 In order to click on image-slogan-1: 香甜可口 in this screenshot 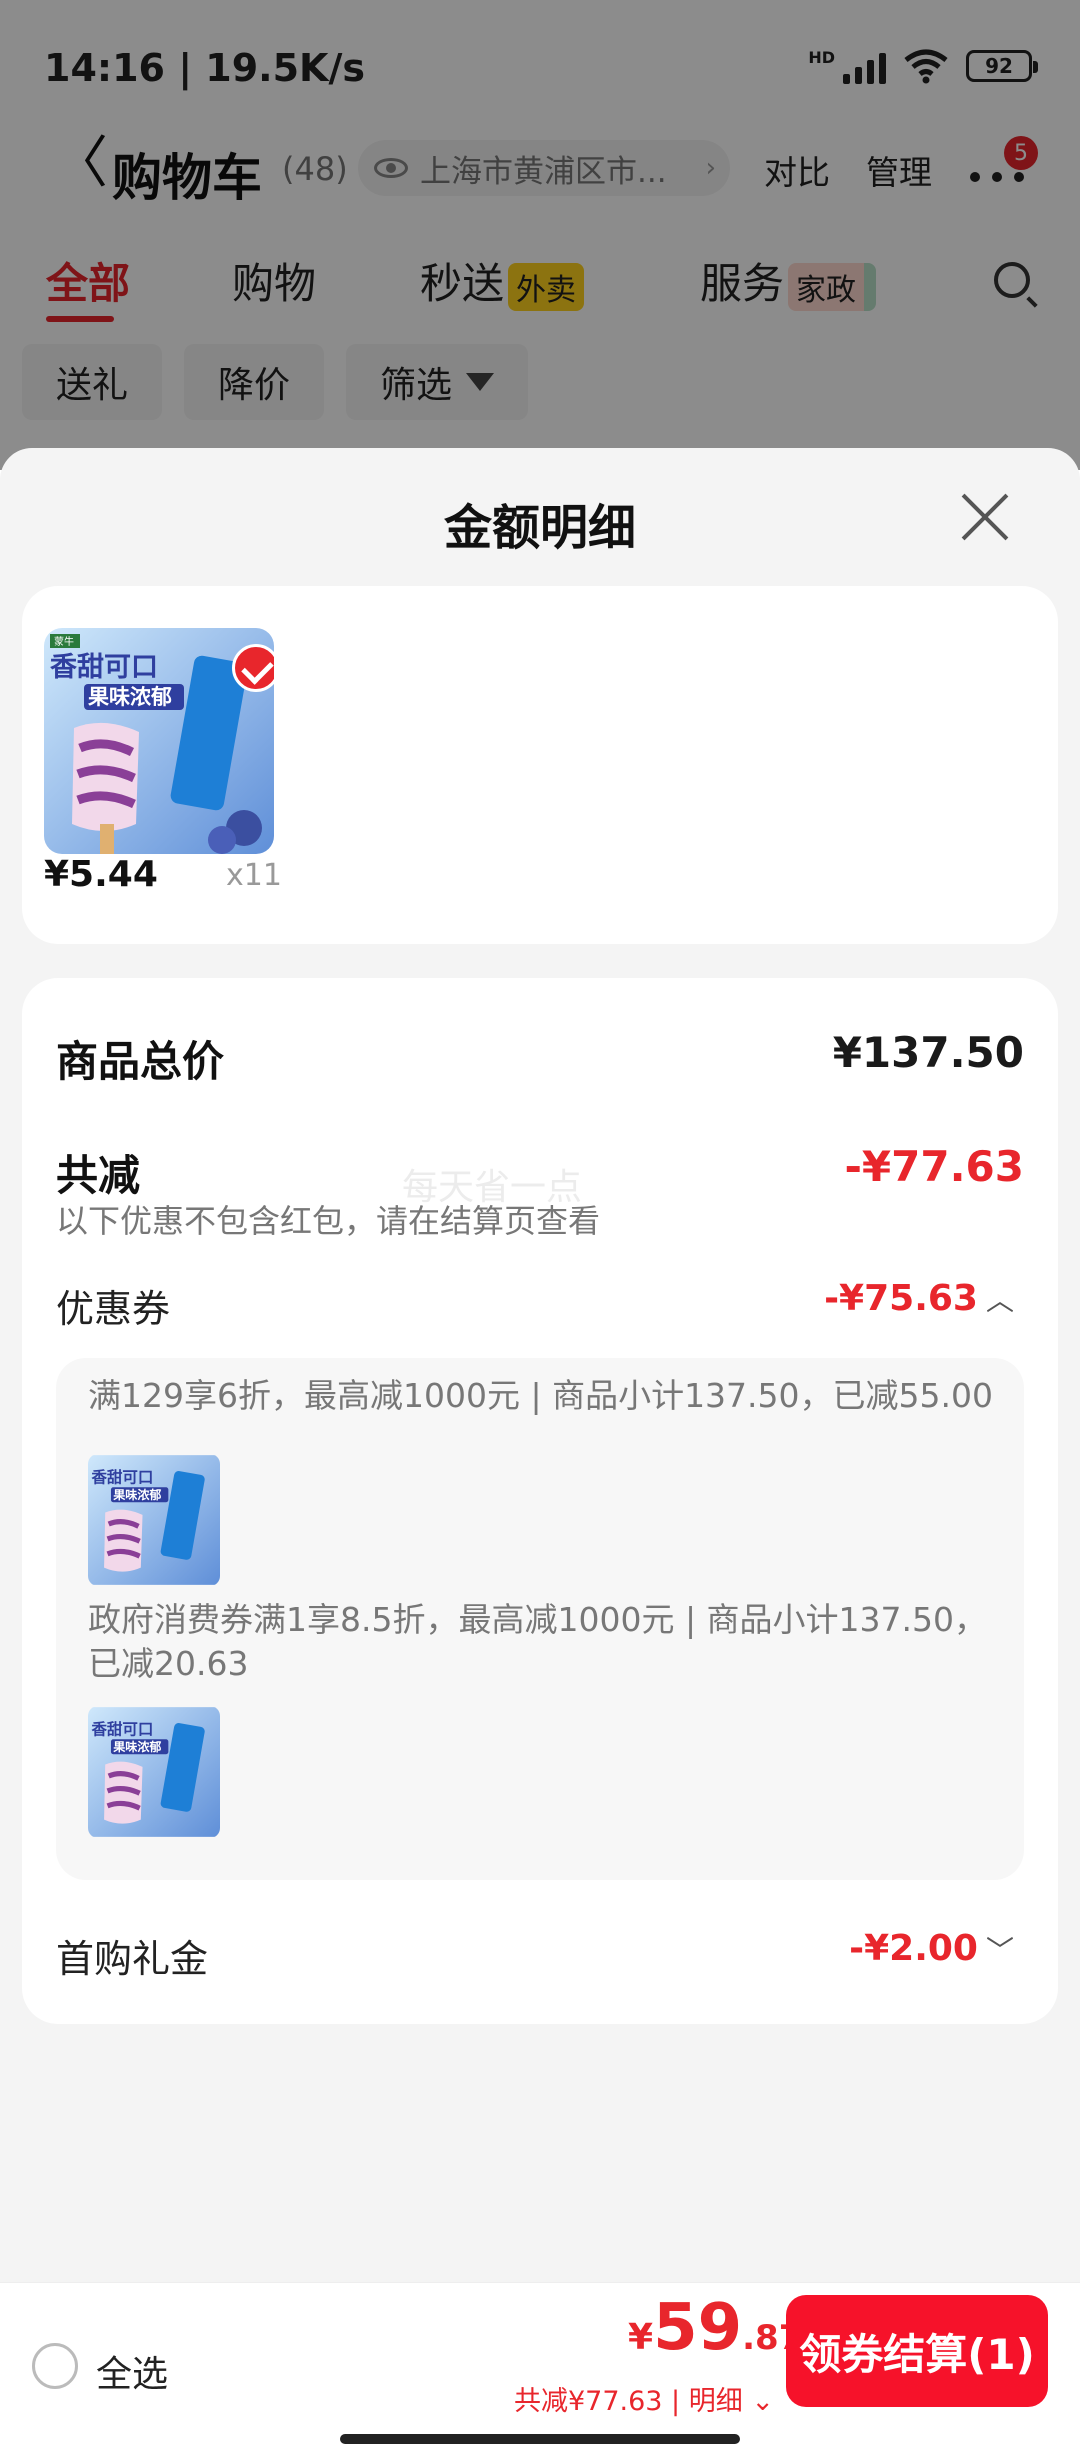, I will do `click(104, 667)`.